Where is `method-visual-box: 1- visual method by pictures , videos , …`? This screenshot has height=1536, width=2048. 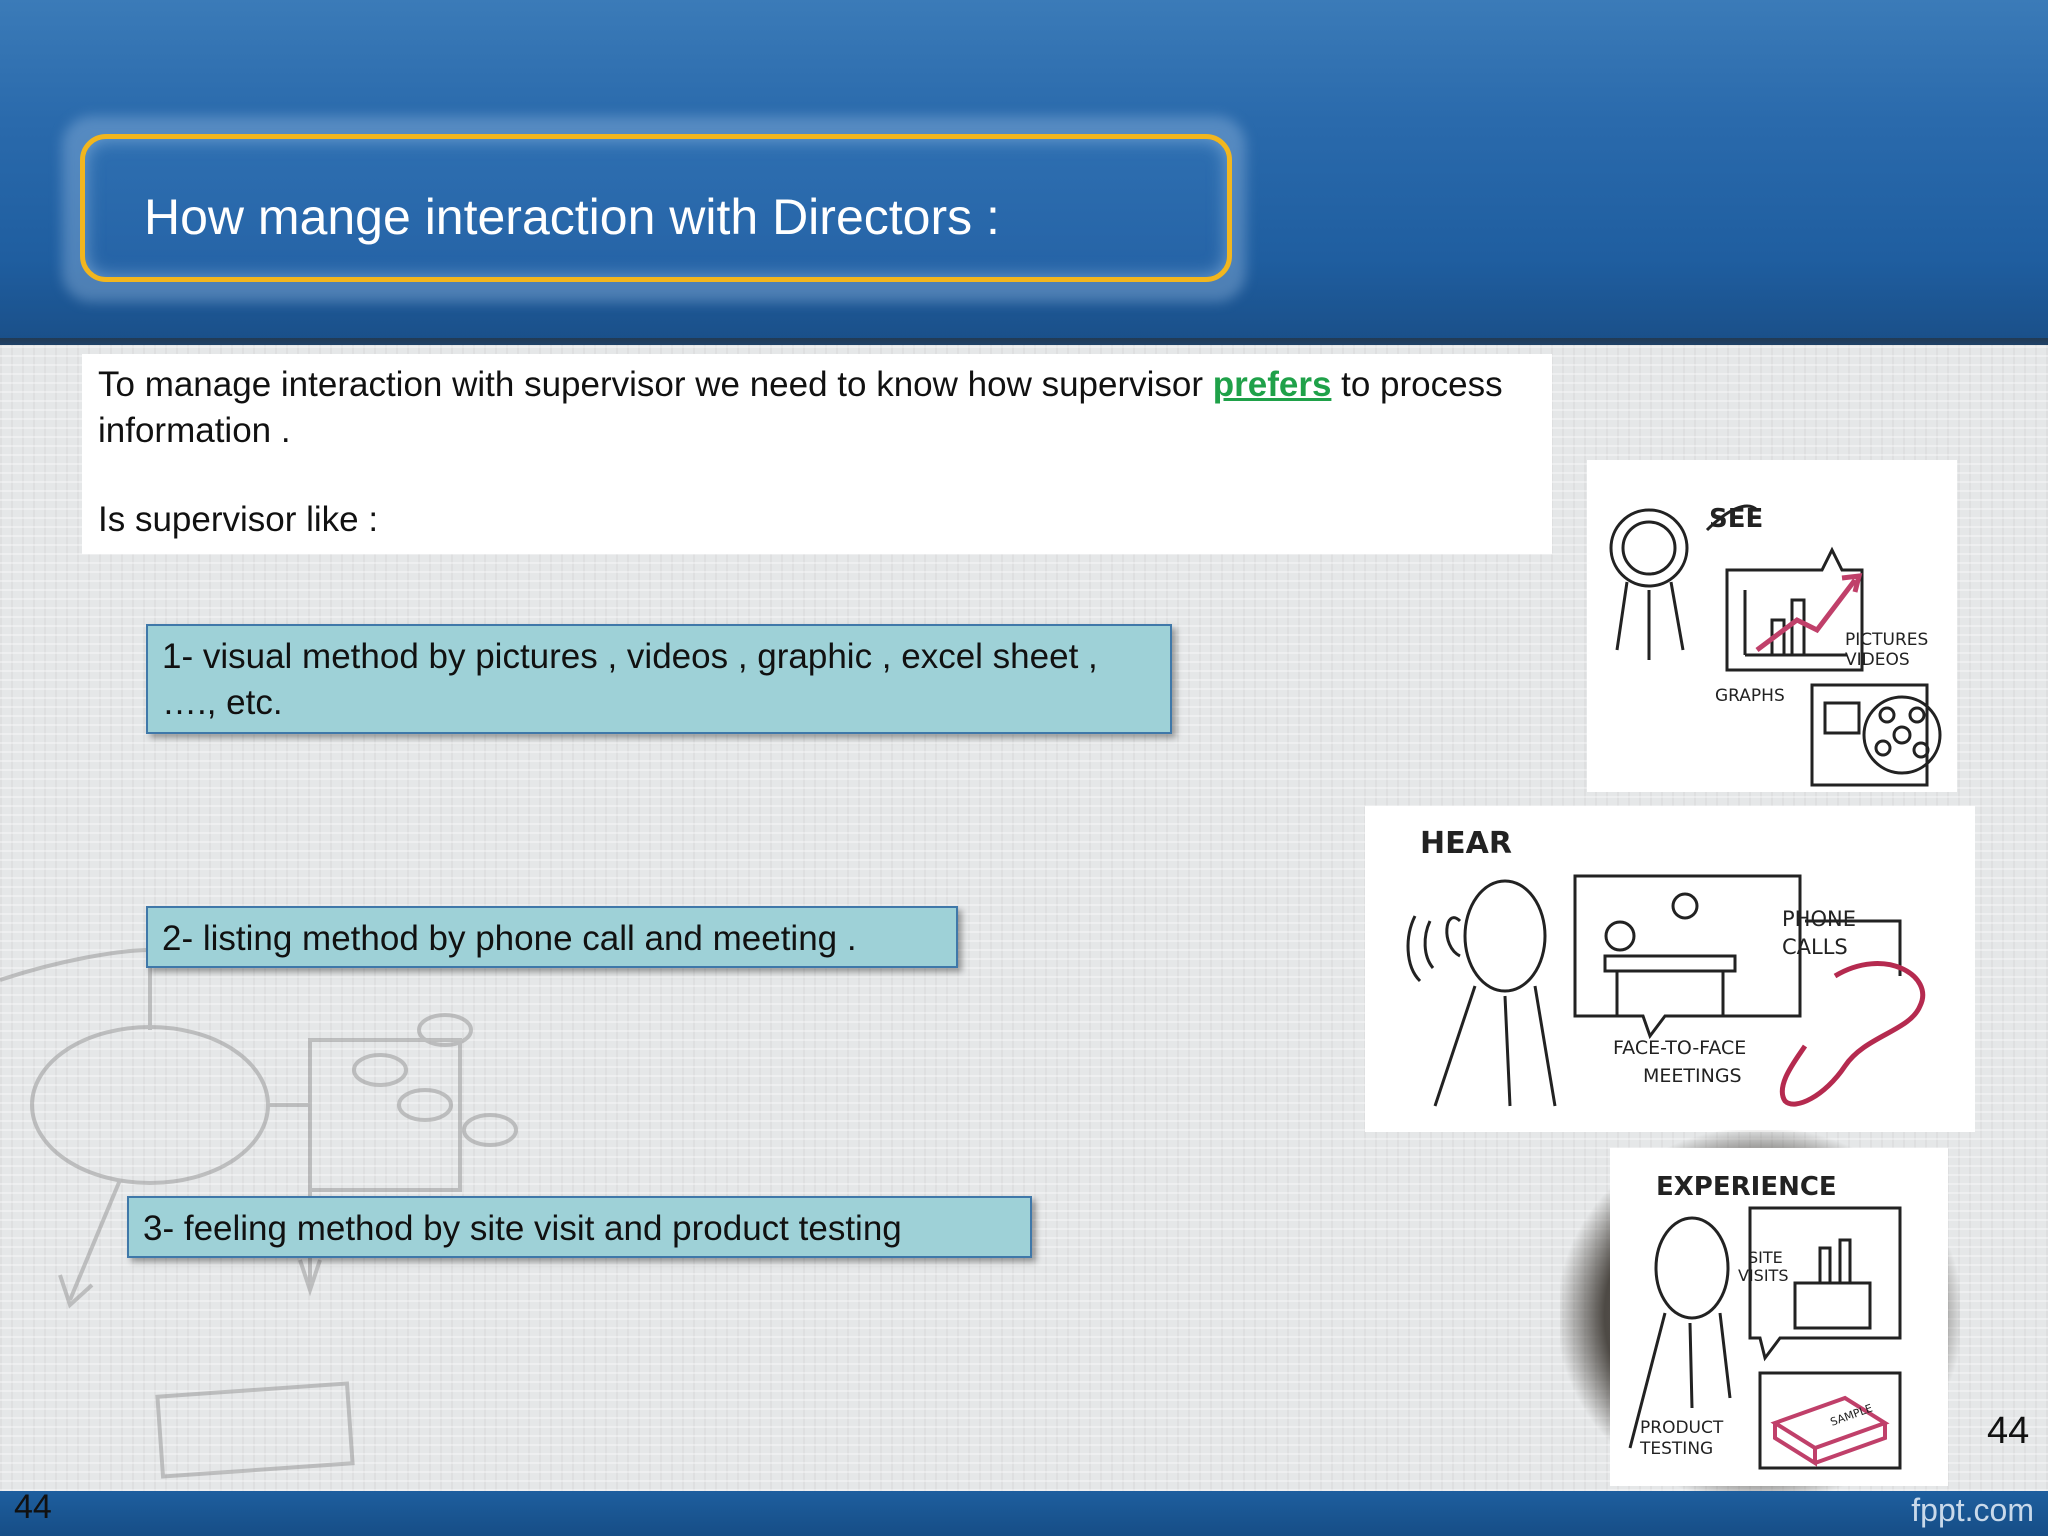 method-visual-box: 1- visual method by pictures , videos , … is located at coordinates (659, 679).